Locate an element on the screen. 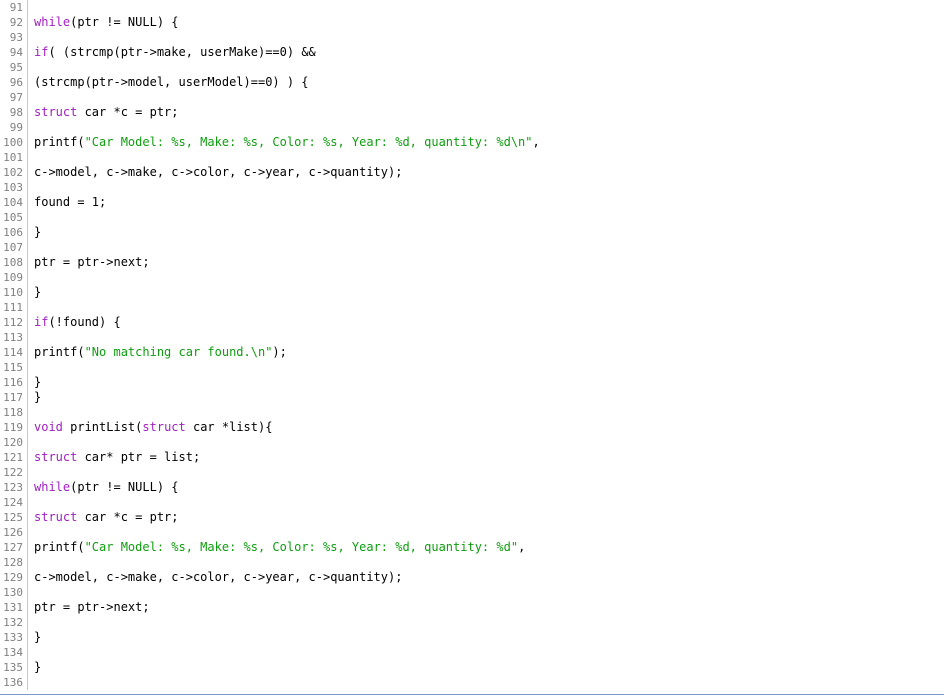 The height and width of the screenshot is (700, 944). code-line: 126 is located at coordinates (472, 532).